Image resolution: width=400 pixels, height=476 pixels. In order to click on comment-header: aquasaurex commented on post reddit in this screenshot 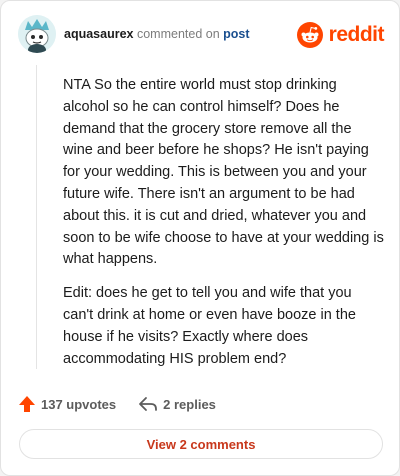, I will do `click(201, 35)`.